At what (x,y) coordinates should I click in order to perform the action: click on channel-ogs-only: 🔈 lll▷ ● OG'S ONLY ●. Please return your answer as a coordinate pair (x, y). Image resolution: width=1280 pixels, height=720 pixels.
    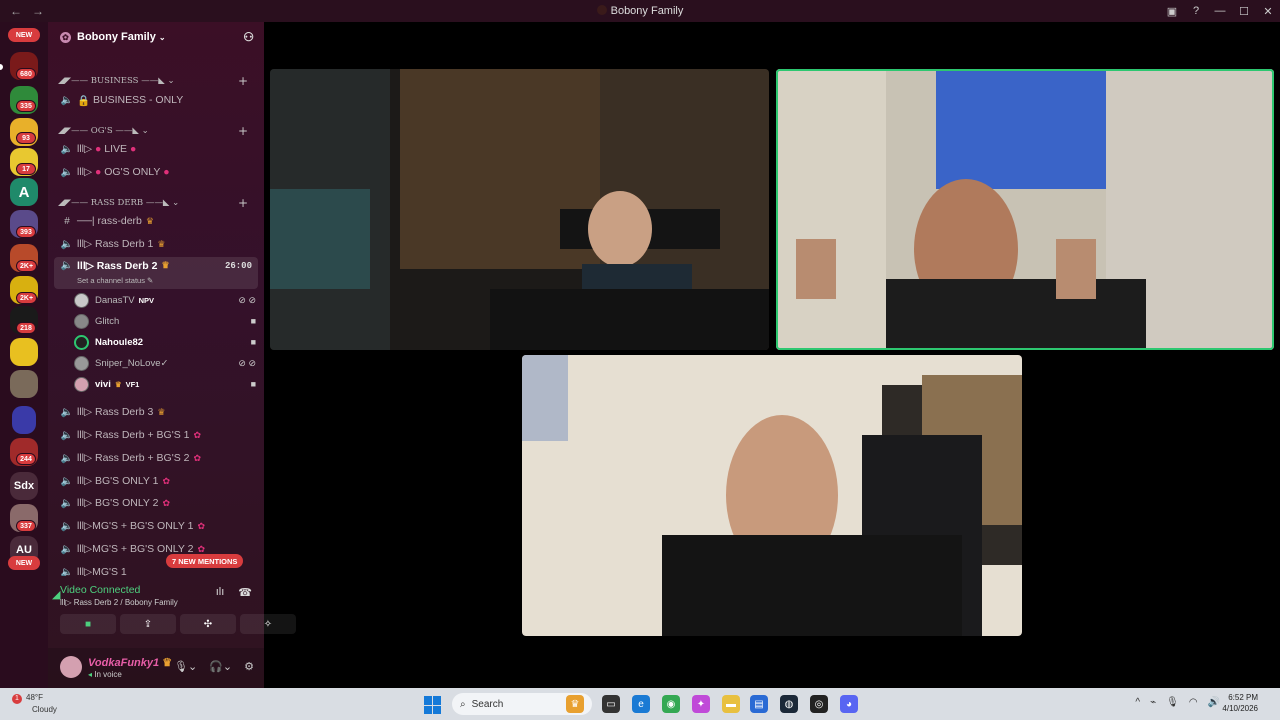
    Looking at the image, I should click on (156, 172).